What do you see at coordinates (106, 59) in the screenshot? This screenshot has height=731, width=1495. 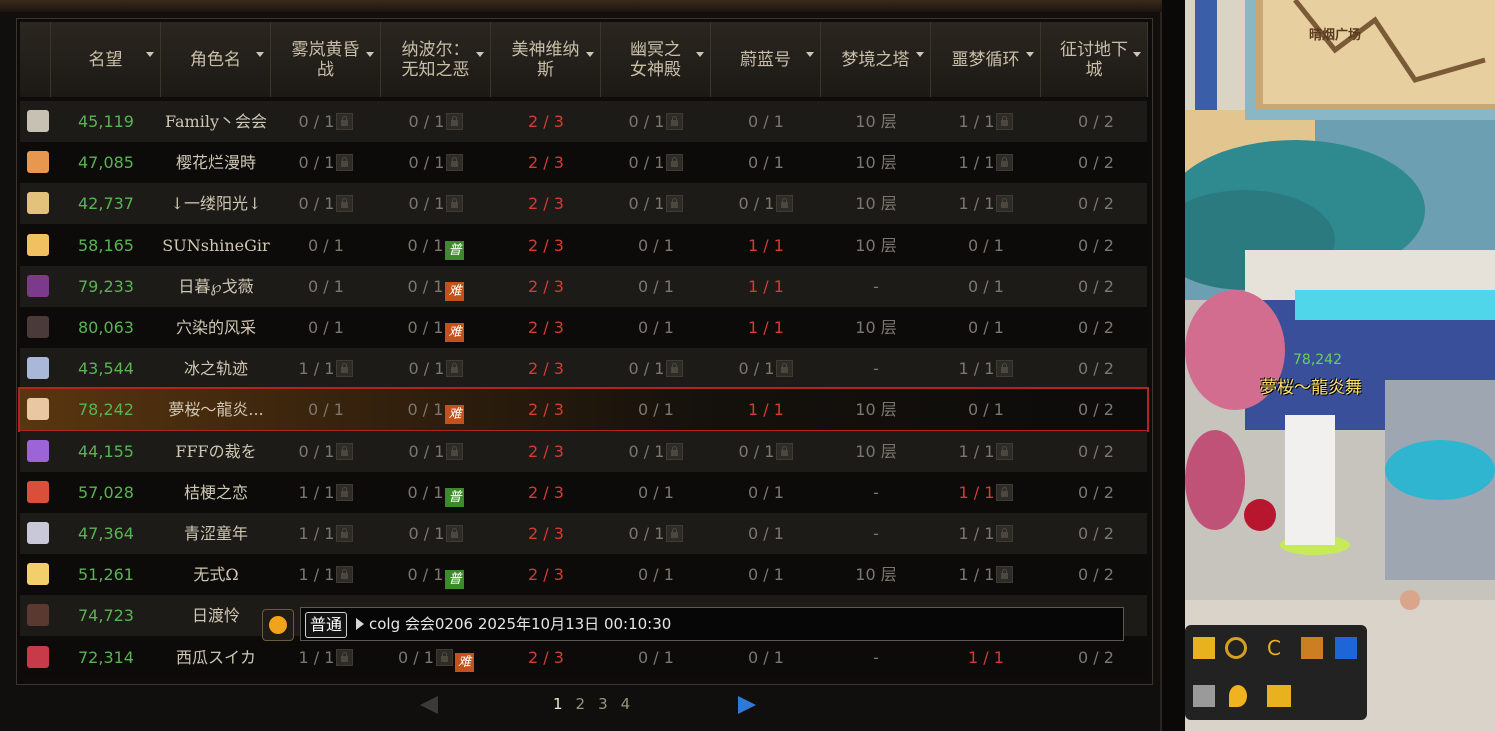 I see `header-fame: 名望` at bounding box center [106, 59].